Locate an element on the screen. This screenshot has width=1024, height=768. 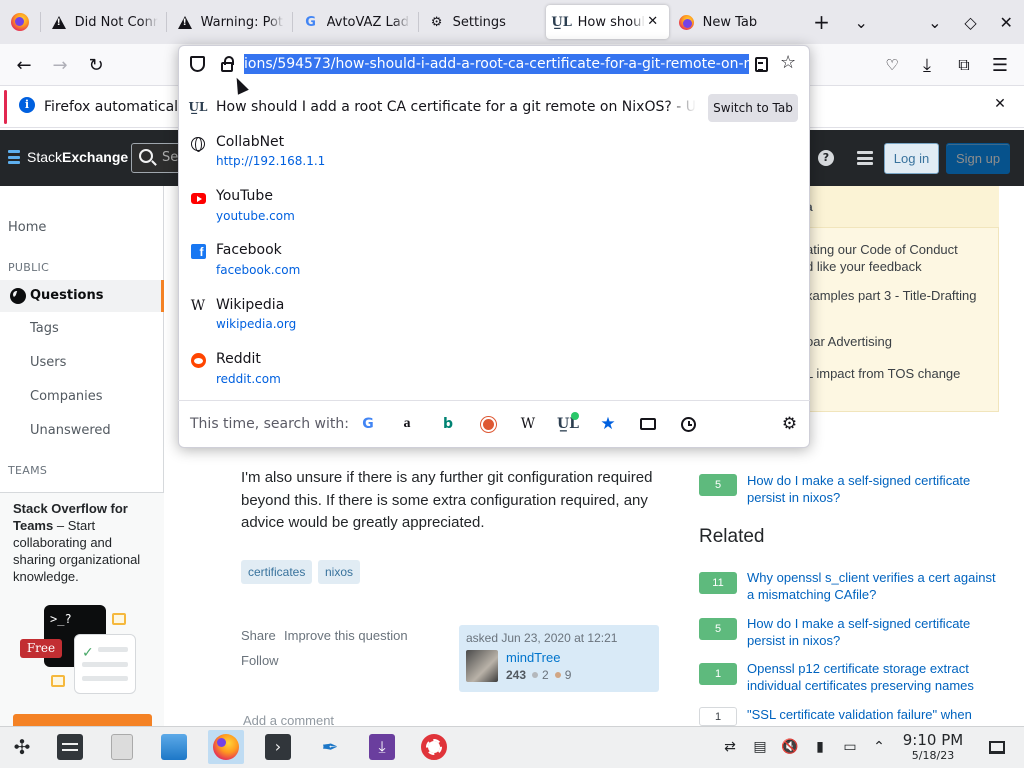
tabs-icon is located at coordinates (648, 424).